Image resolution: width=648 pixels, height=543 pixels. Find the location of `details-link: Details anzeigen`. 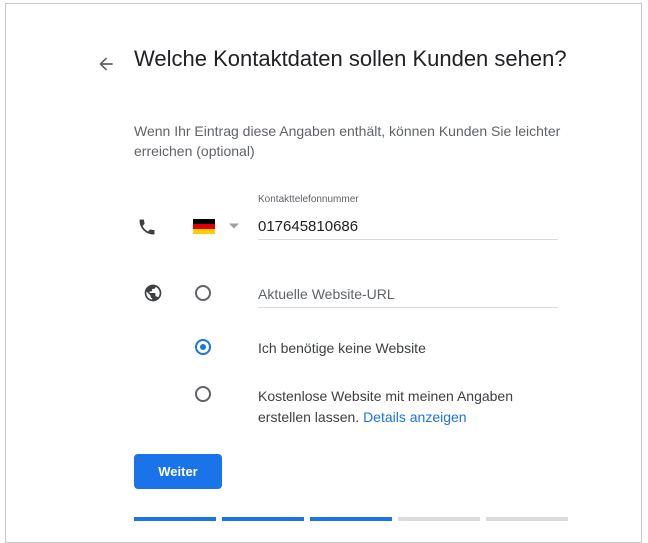

details-link: Details anzeigen is located at coordinates (415, 417).